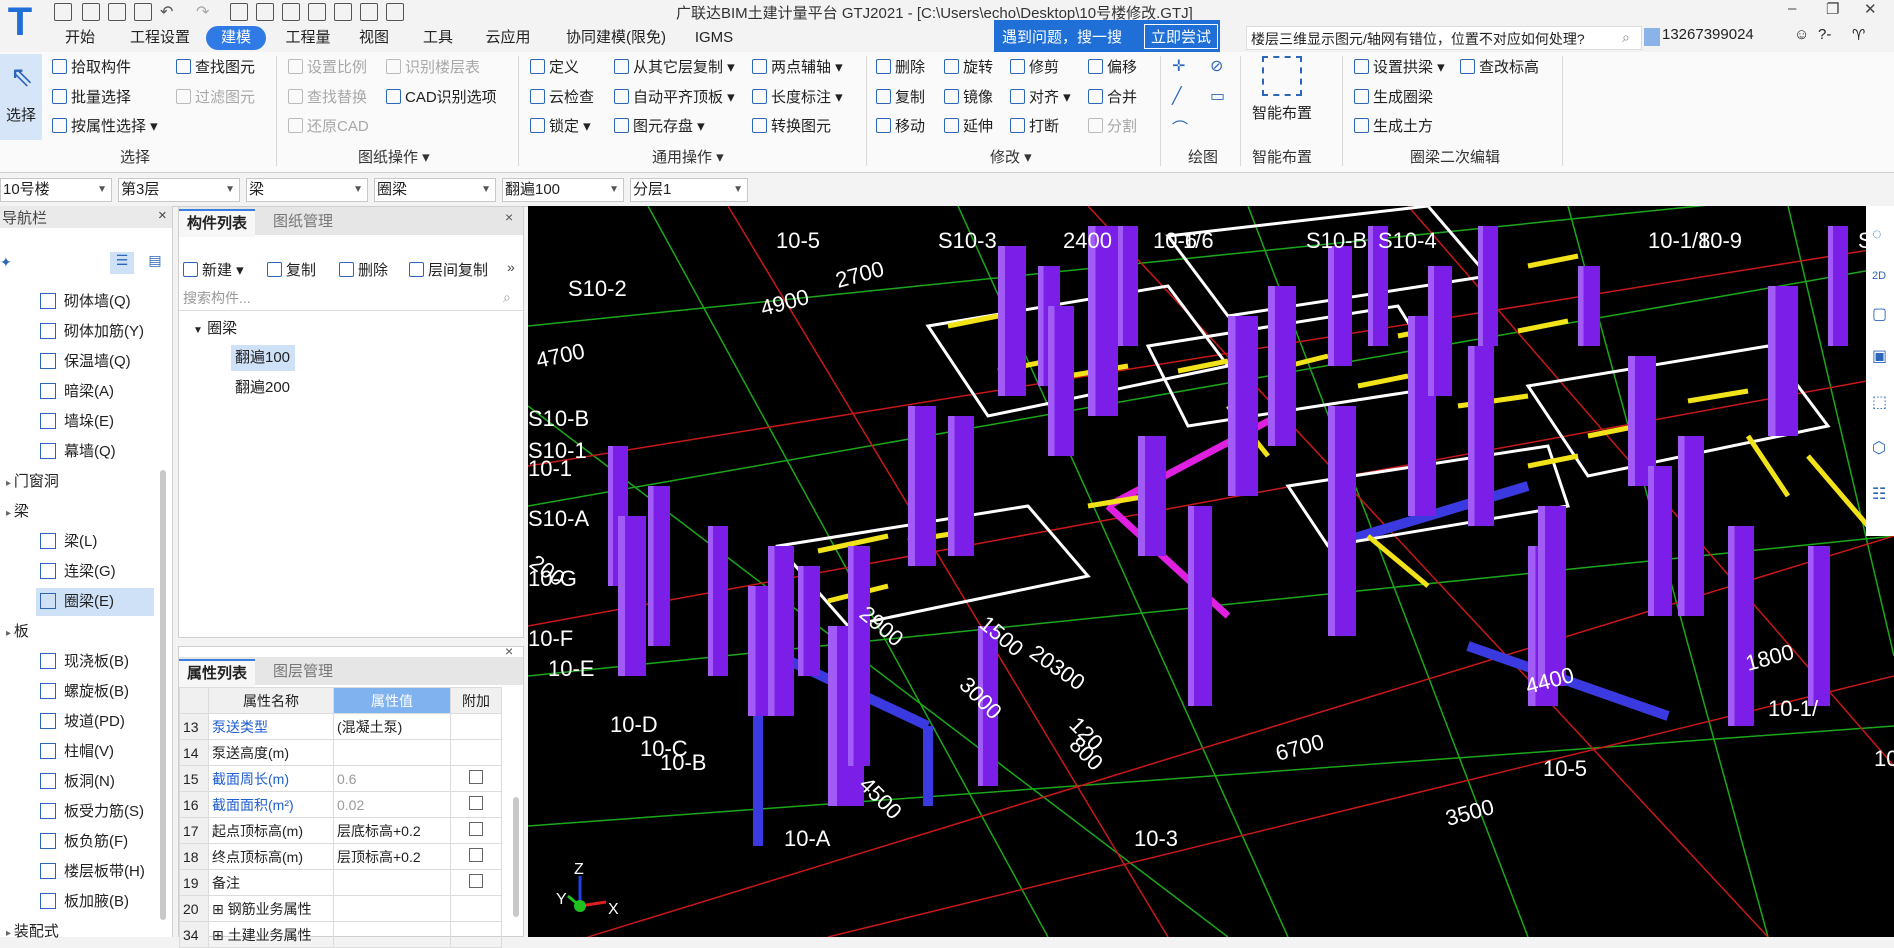 The width and height of the screenshot is (1894, 948). What do you see at coordinates (317, 12) in the screenshot?
I see `report-icon` at bounding box center [317, 12].